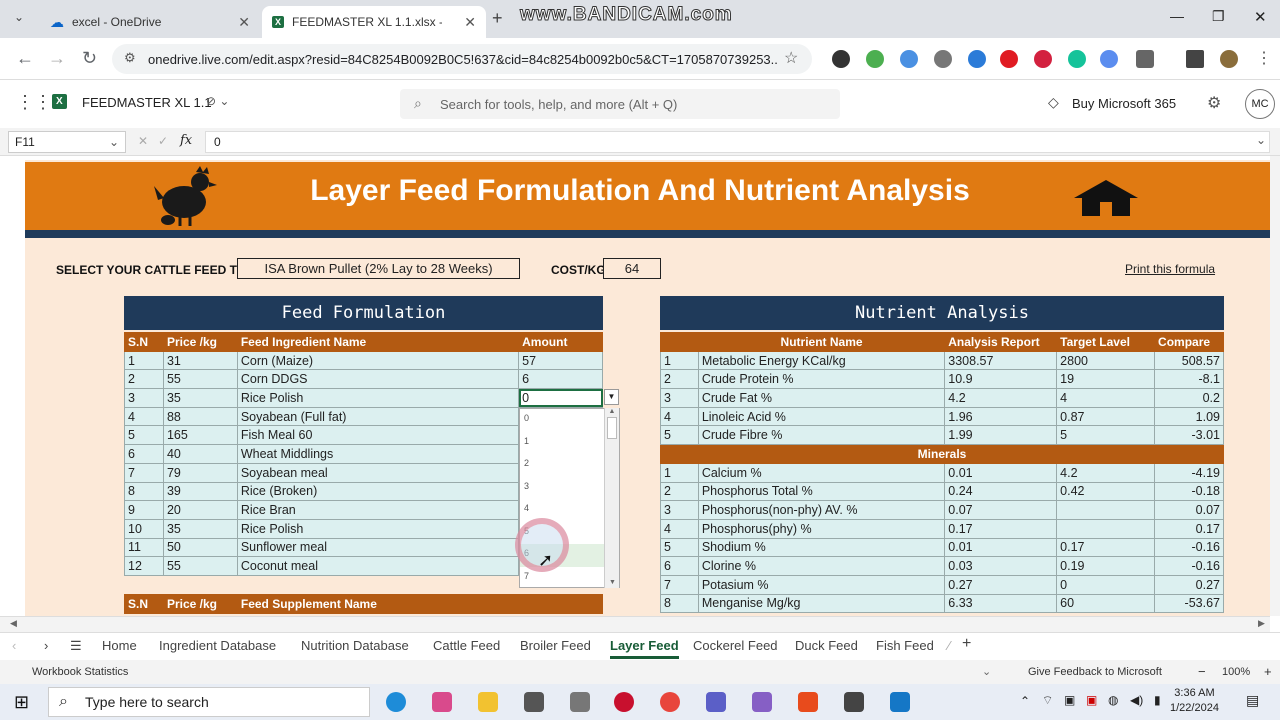  What do you see at coordinates (1218, 16) in the screenshot?
I see `restore-icon: ❐` at bounding box center [1218, 16].